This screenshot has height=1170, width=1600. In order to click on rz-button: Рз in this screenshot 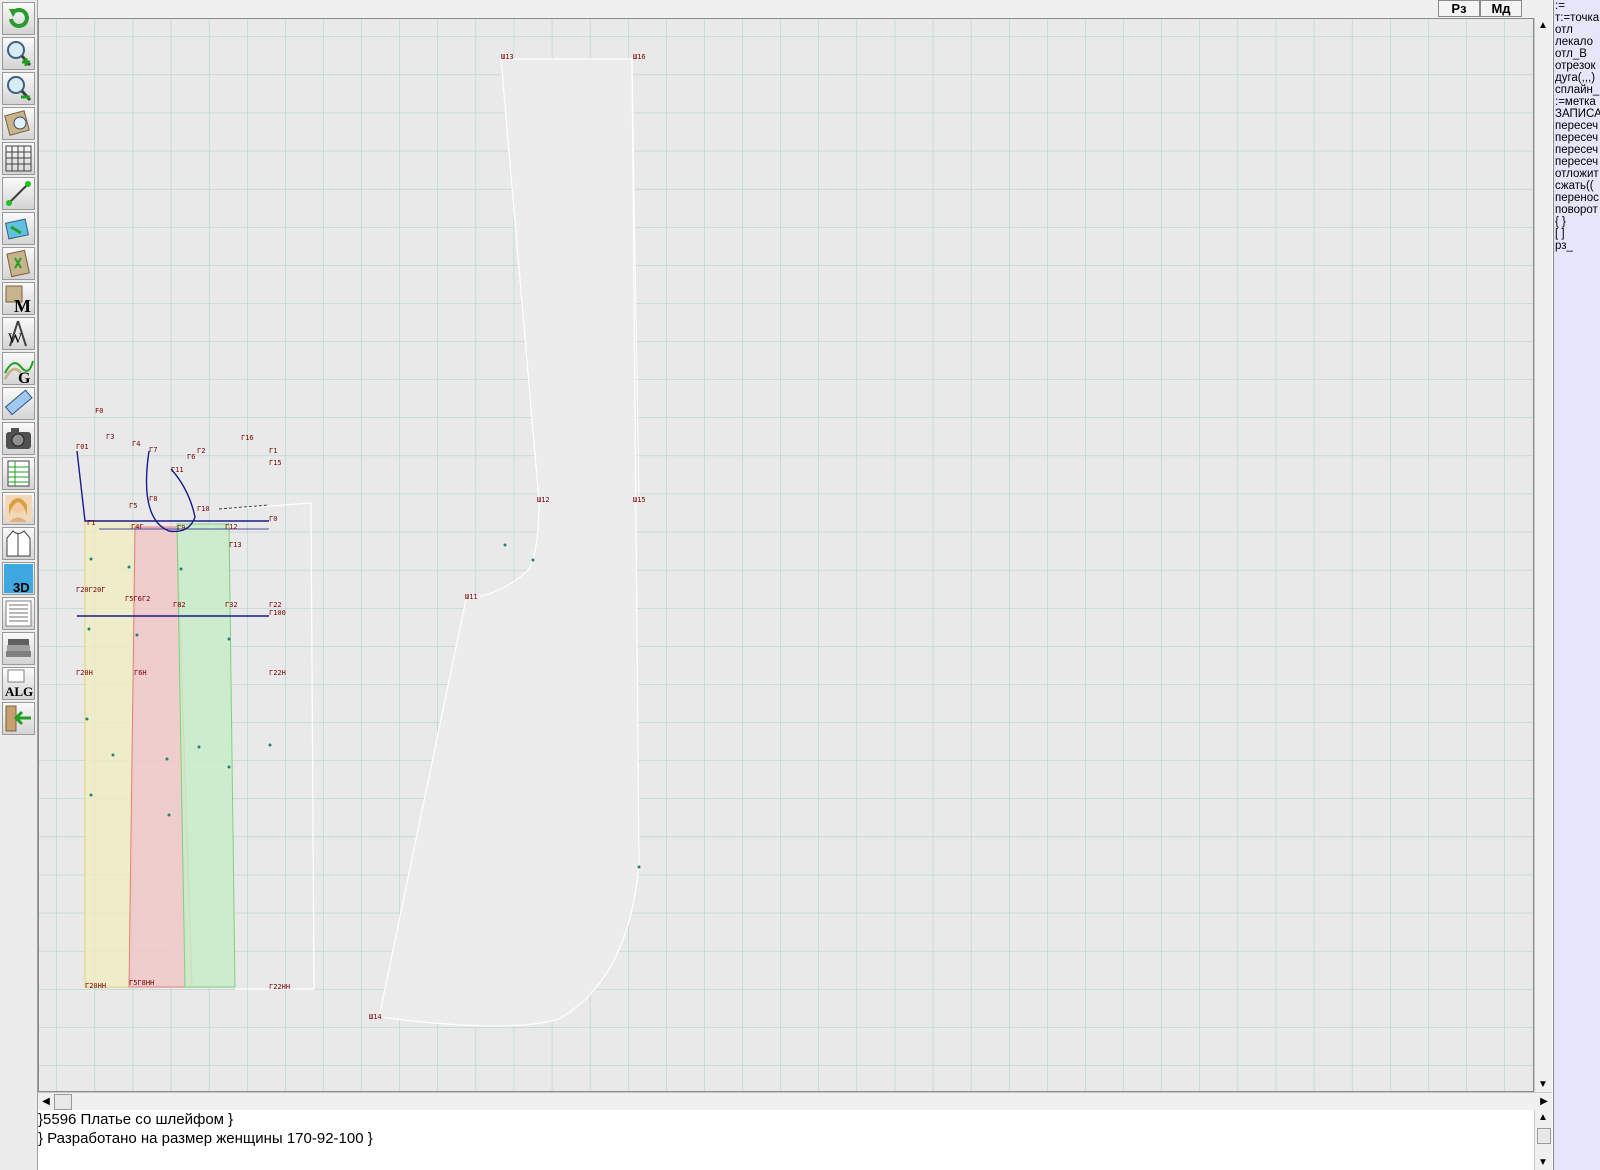, I will do `click(1459, 8)`.